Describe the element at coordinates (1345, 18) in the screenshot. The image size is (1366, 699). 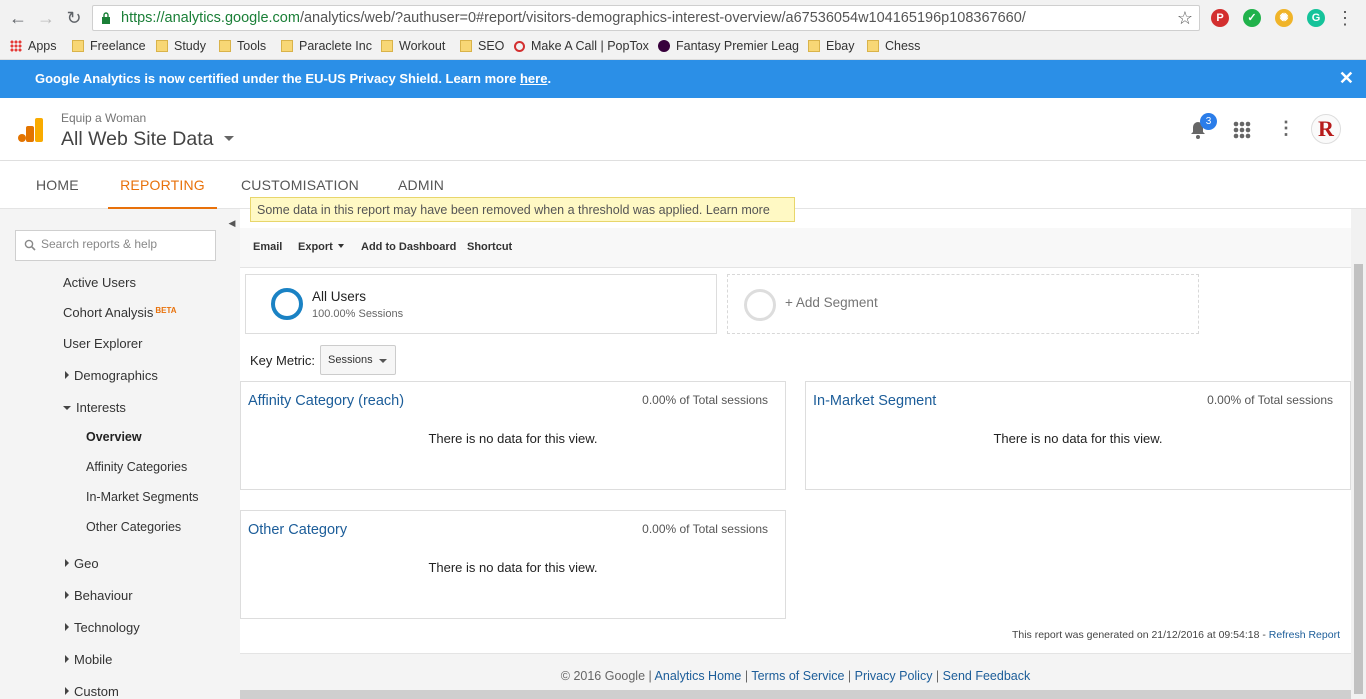
I see `browser-menu-icon: ⋮` at that location.